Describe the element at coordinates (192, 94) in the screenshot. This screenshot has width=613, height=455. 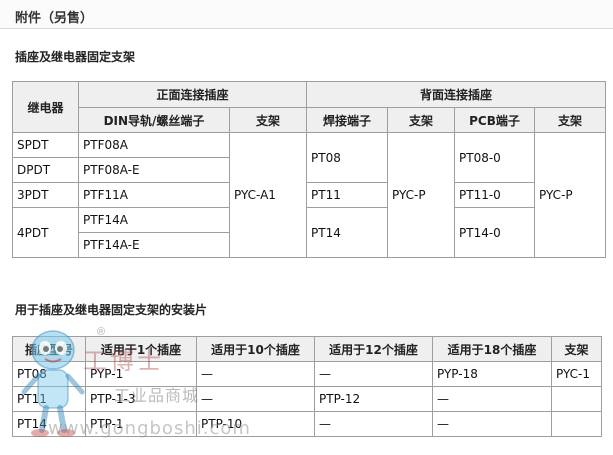
I see `header-front-socket: 正面连接插座` at that location.